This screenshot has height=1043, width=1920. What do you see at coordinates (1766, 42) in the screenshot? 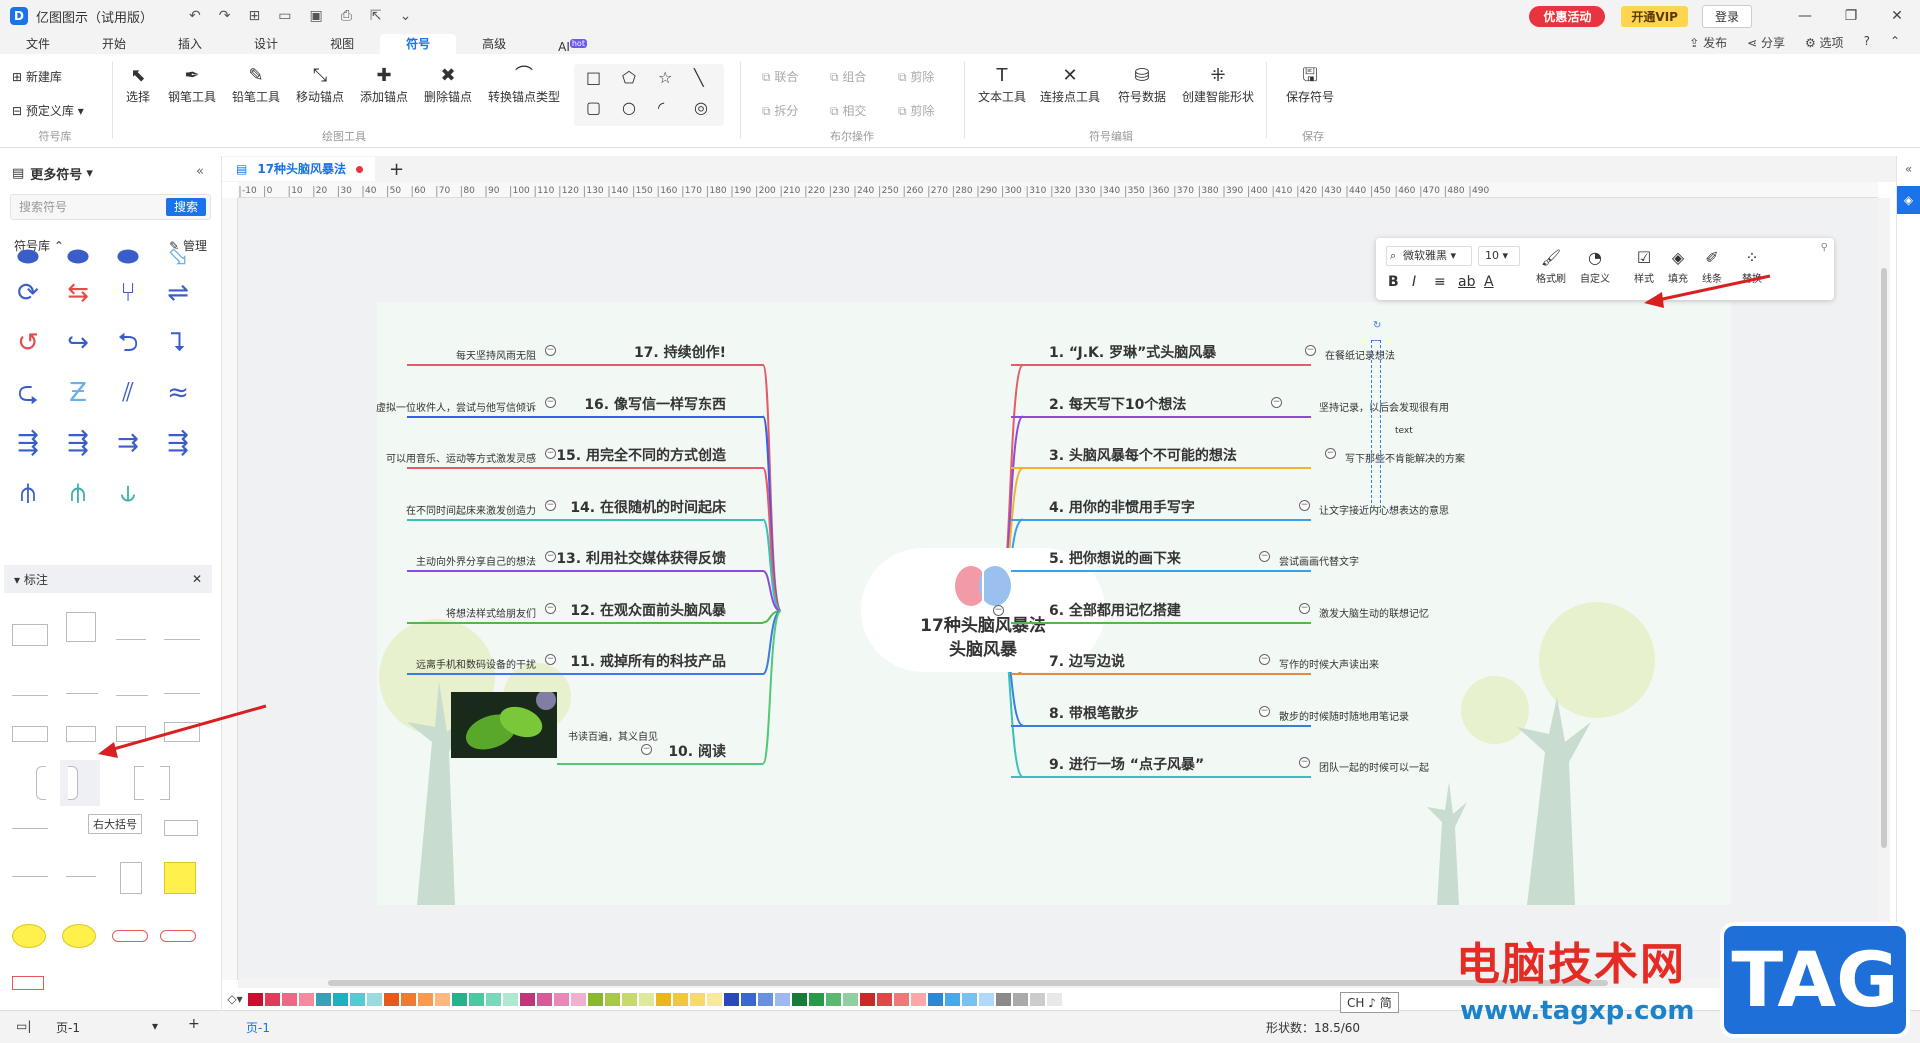
I see `share-button: ⋖ 分享` at bounding box center [1766, 42].